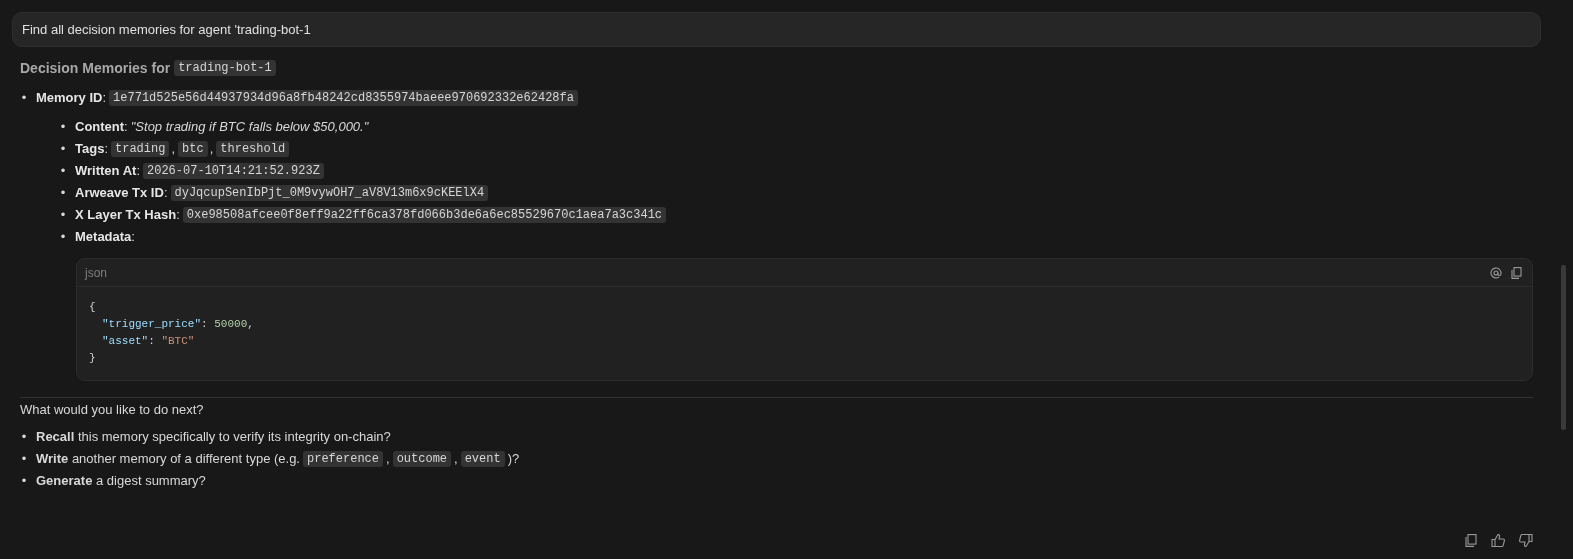  What do you see at coordinates (249, 126) in the screenshot?
I see `field-value: "Stop trading if BTC falls below $50,000."` at bounding box center [249, 126].